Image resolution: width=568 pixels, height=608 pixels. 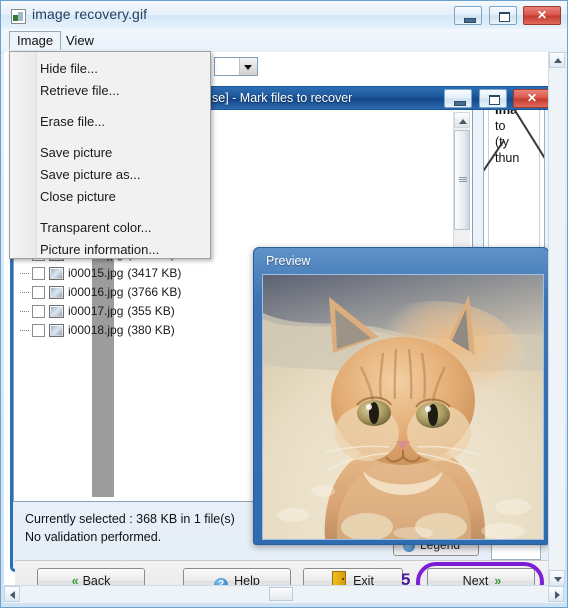 I want to click on menu-image: Image, so click(x=35, y=40).